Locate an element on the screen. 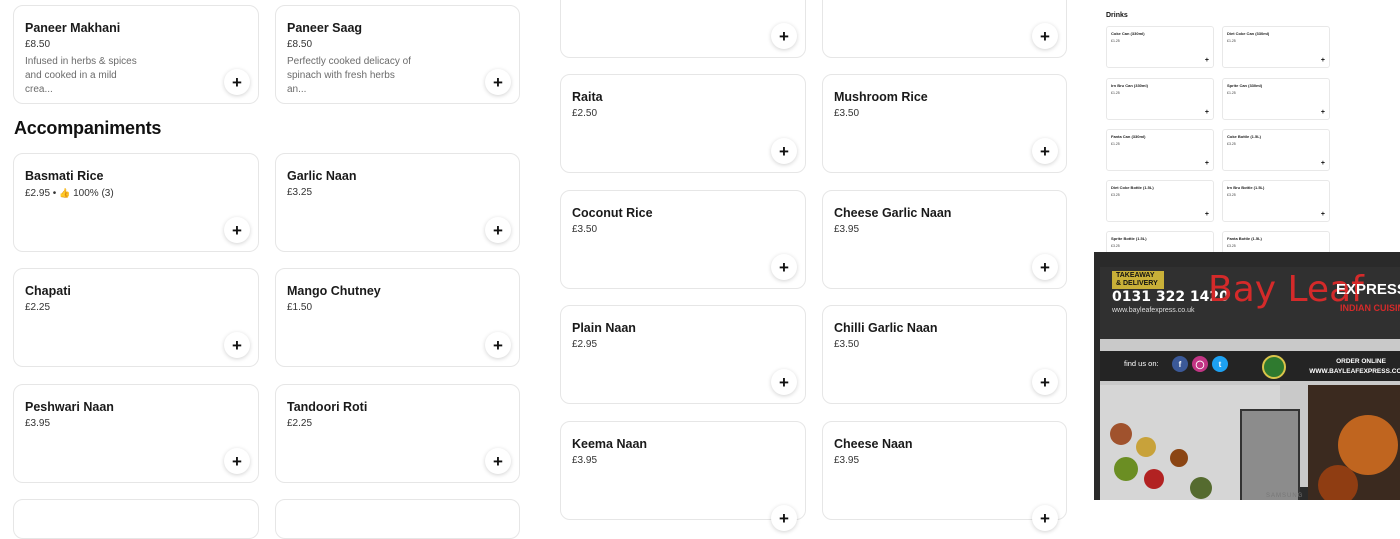 The image size is (1400, 539). drink-name: Diet Coke Can (330ml) is located at coordinates (1248, 33).